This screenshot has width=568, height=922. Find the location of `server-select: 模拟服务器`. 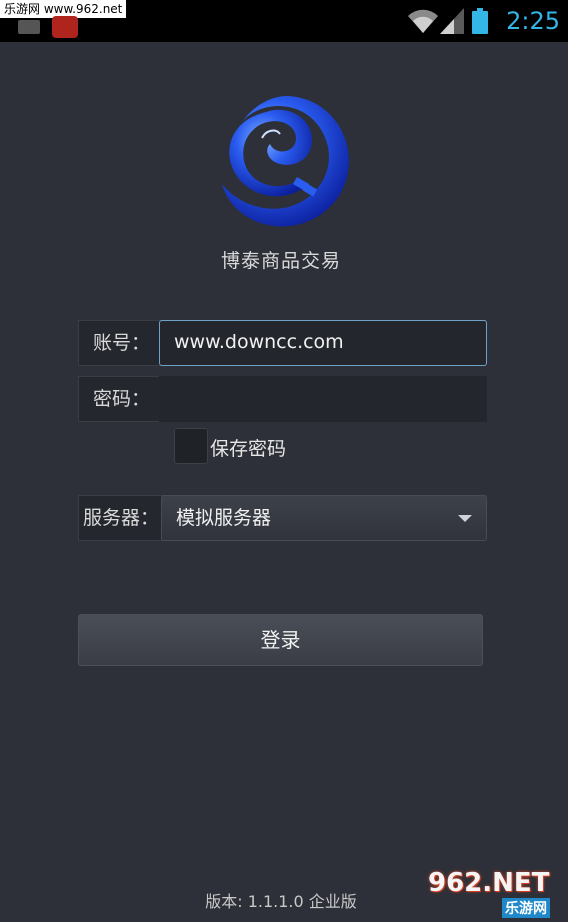

server-select: 模拟服务器 is located at coordinates (324, 518).